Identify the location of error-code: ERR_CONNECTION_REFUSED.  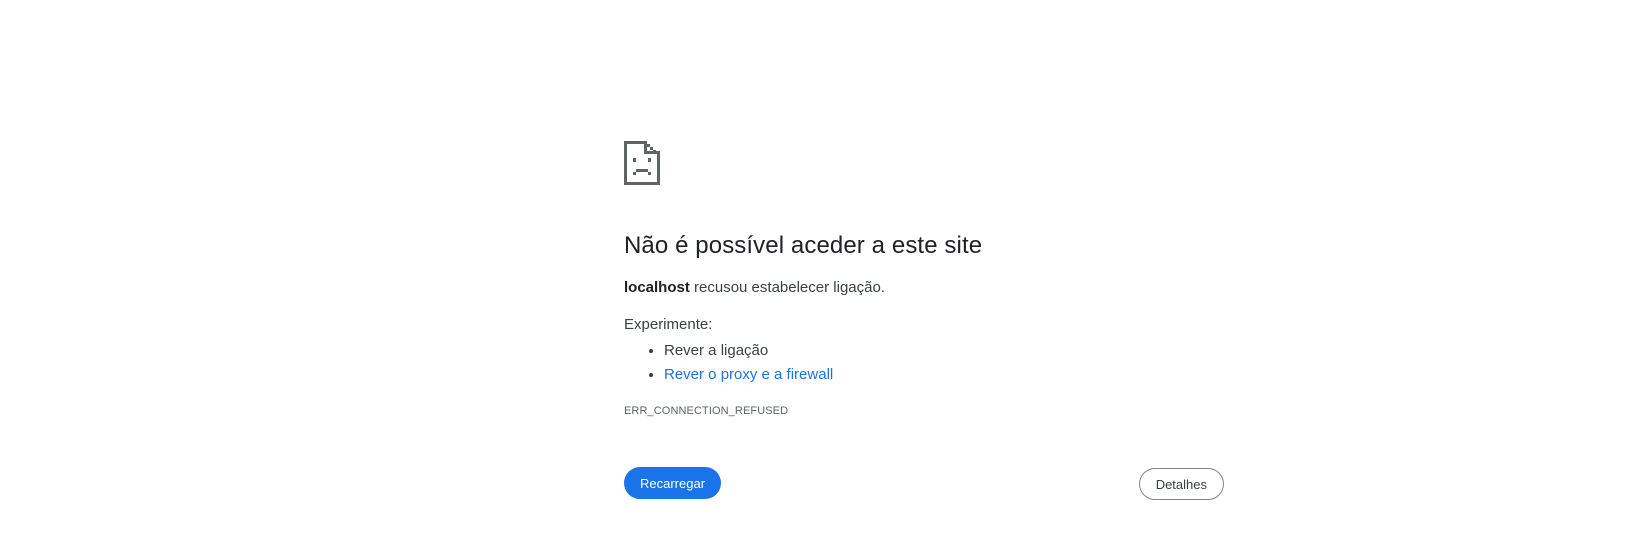
(706, 411).